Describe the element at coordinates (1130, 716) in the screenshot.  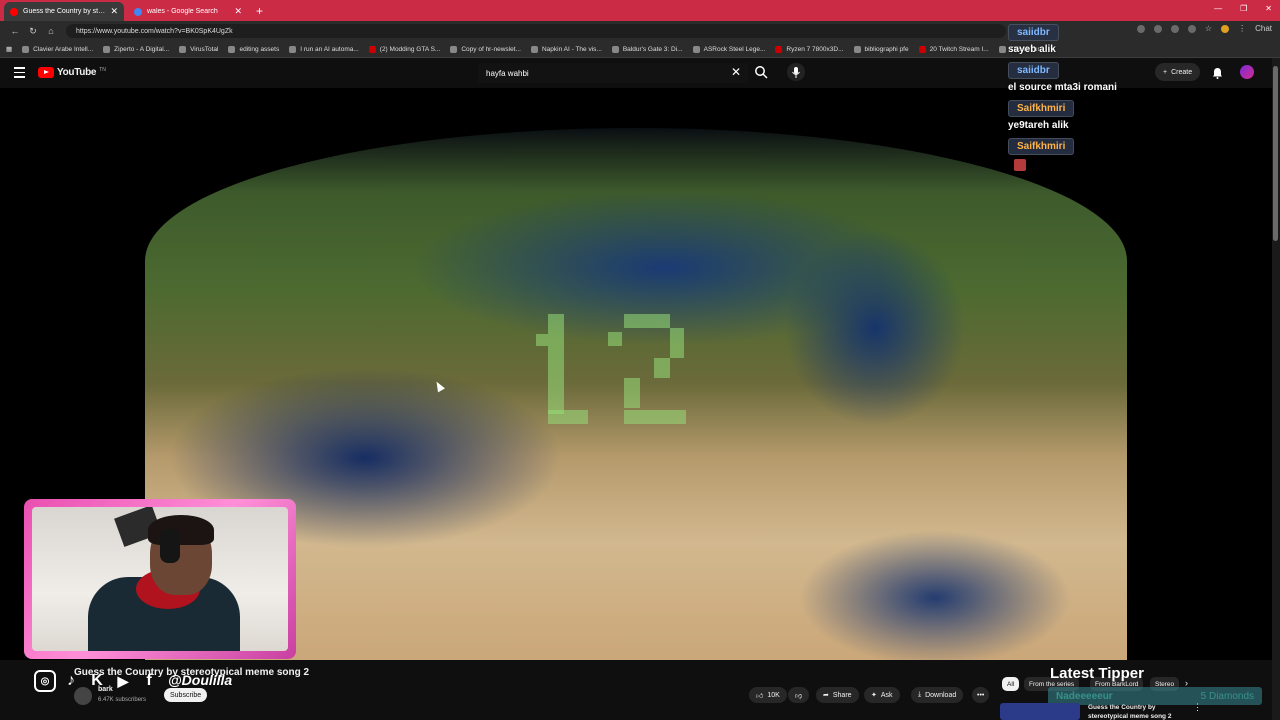
I see `recommended-title-line: stereotypical meme song 2` at that location.